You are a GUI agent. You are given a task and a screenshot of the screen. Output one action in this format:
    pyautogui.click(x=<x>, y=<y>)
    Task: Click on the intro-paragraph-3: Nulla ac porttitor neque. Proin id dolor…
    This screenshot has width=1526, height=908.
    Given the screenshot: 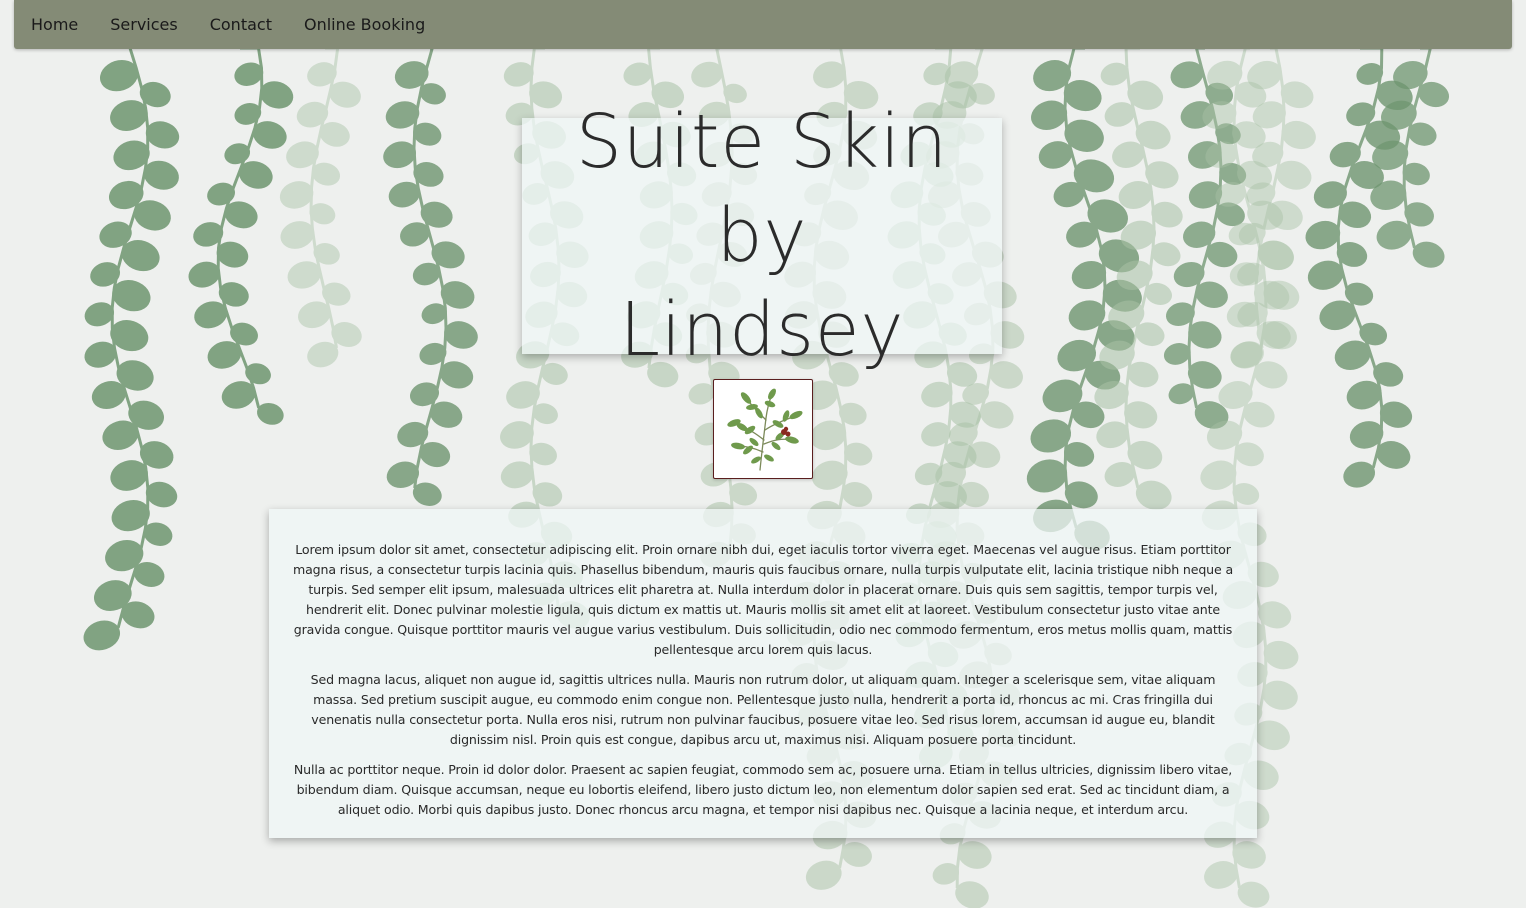 What is the action you would take?
    pyautogui.click(x=763, y=789)
    